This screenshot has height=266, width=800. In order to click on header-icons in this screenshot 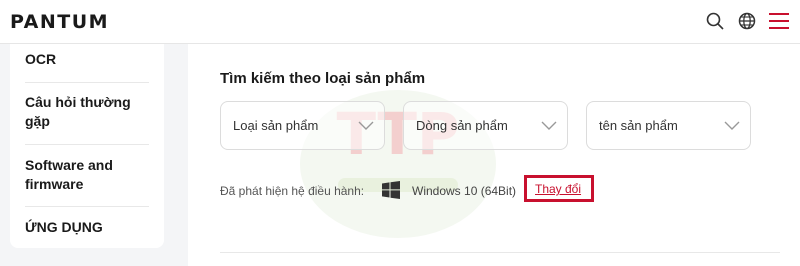, I will do `click(747, 21)`.